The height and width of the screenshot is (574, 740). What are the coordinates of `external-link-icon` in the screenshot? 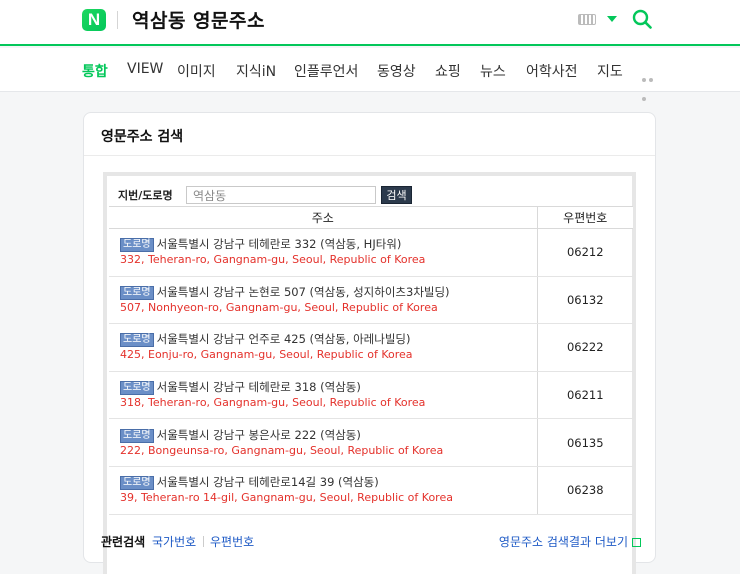 It's located at (636, 542).